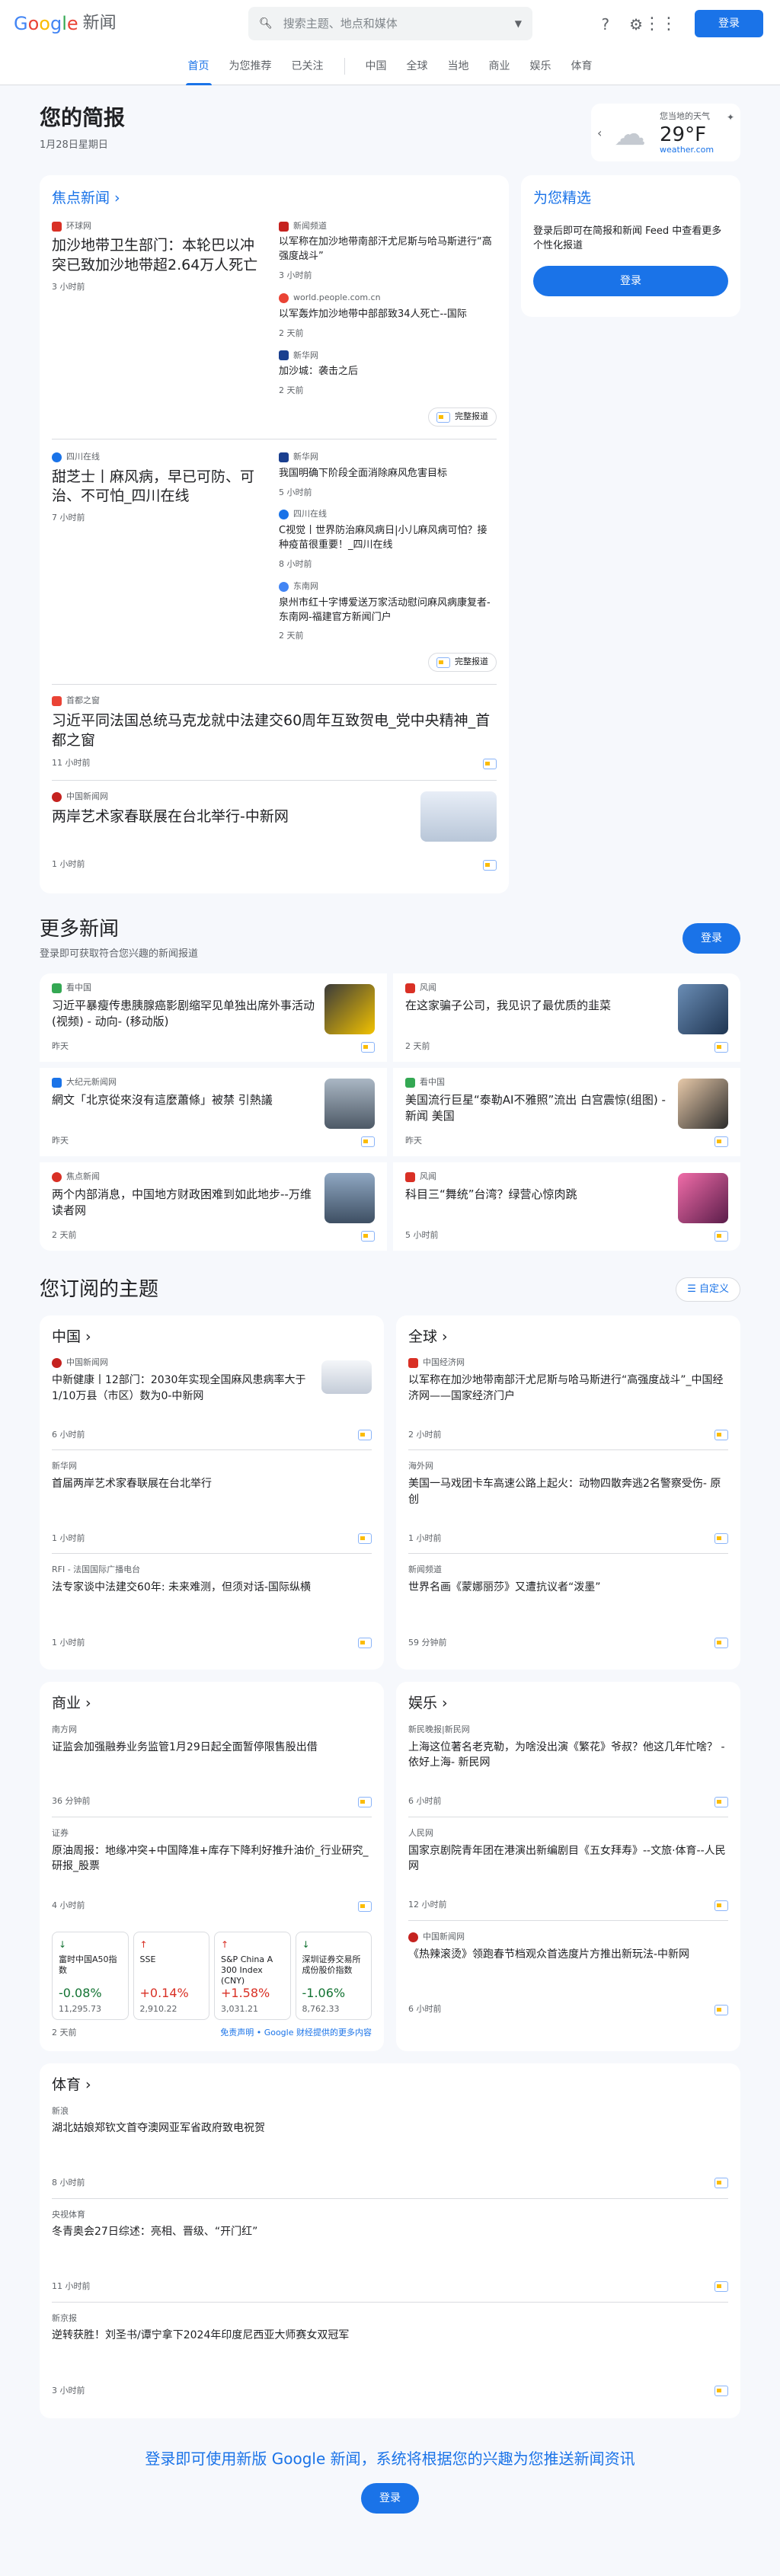  What do you see at coordinates (540, 66) in the screenshot?
I see `tab-entertainment: 娱乐` at bounding box center [540, 66].